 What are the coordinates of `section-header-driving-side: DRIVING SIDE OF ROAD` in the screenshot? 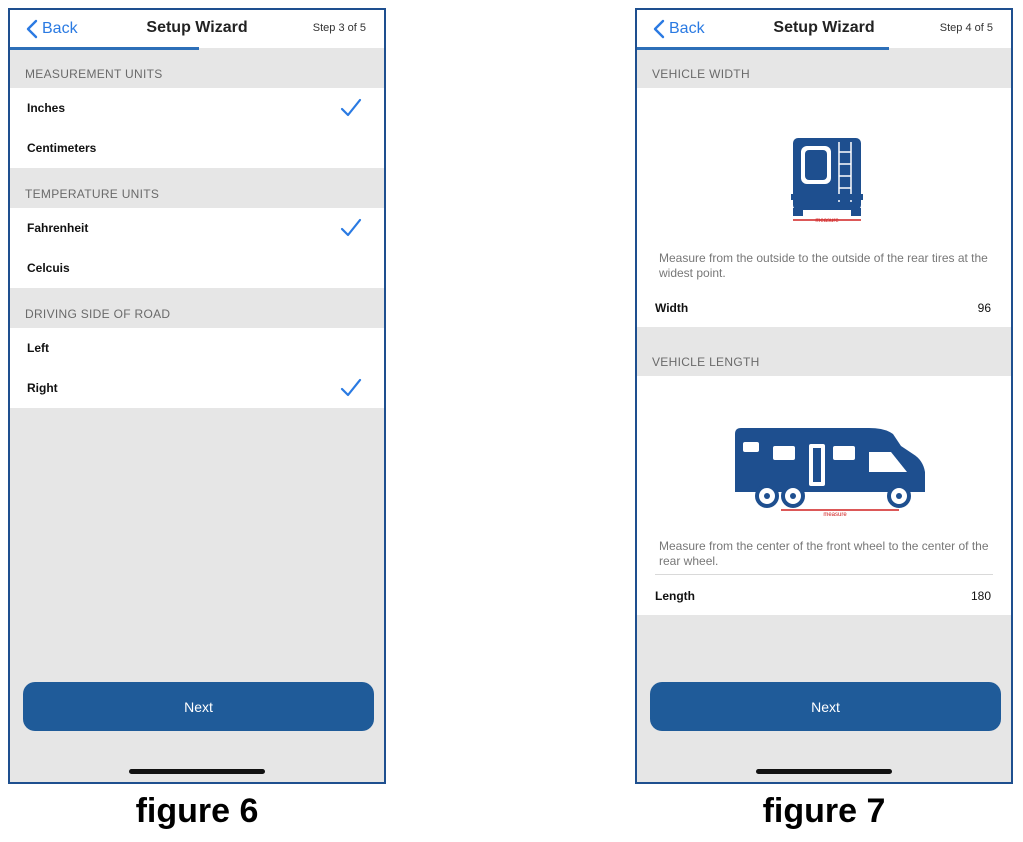 It's located at (98, 314).